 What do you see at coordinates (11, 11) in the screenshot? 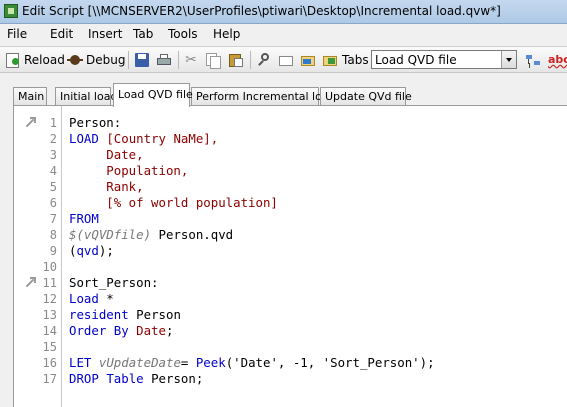
I see `qlikview-app-icon` at bounding box center [11, 11].